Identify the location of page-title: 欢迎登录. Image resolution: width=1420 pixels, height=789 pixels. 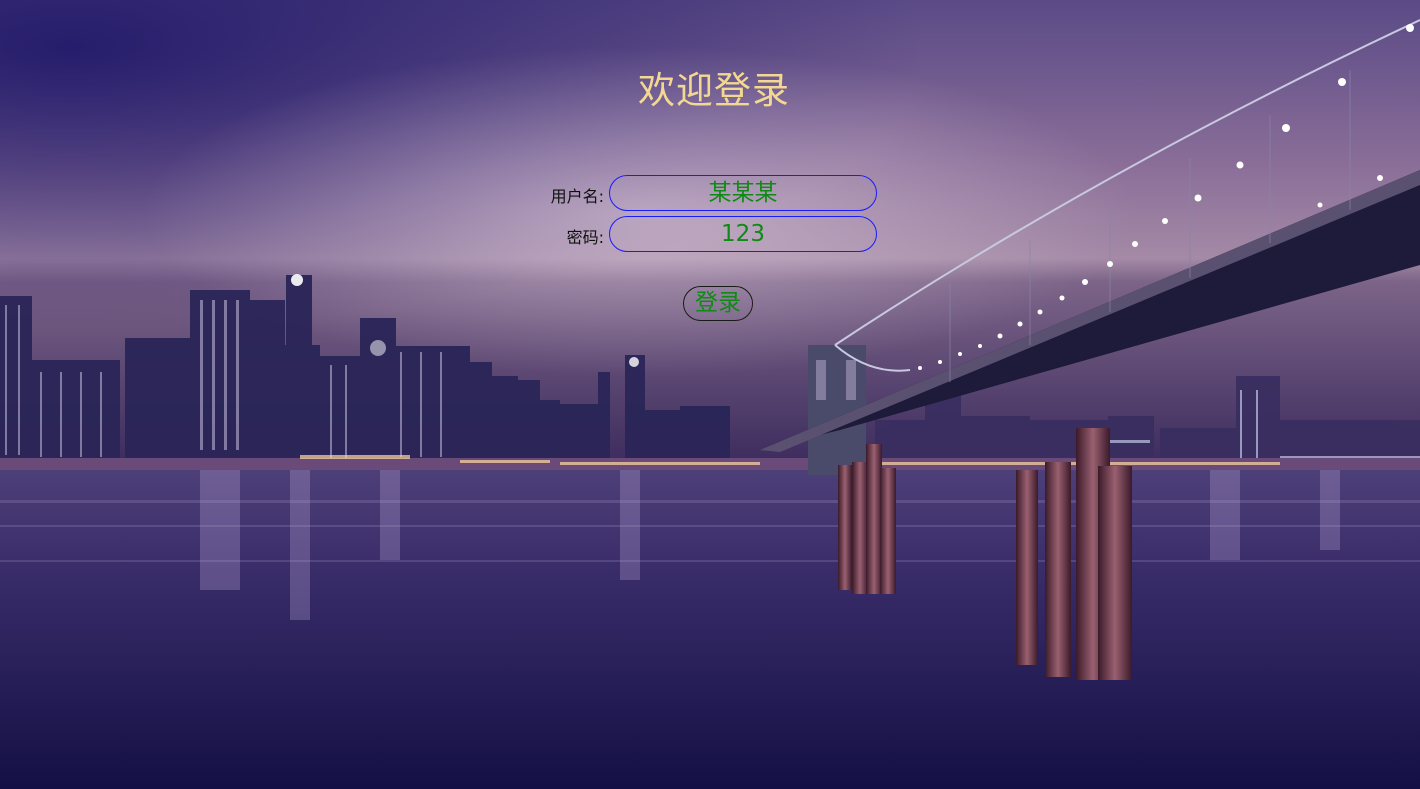
(714, 90).